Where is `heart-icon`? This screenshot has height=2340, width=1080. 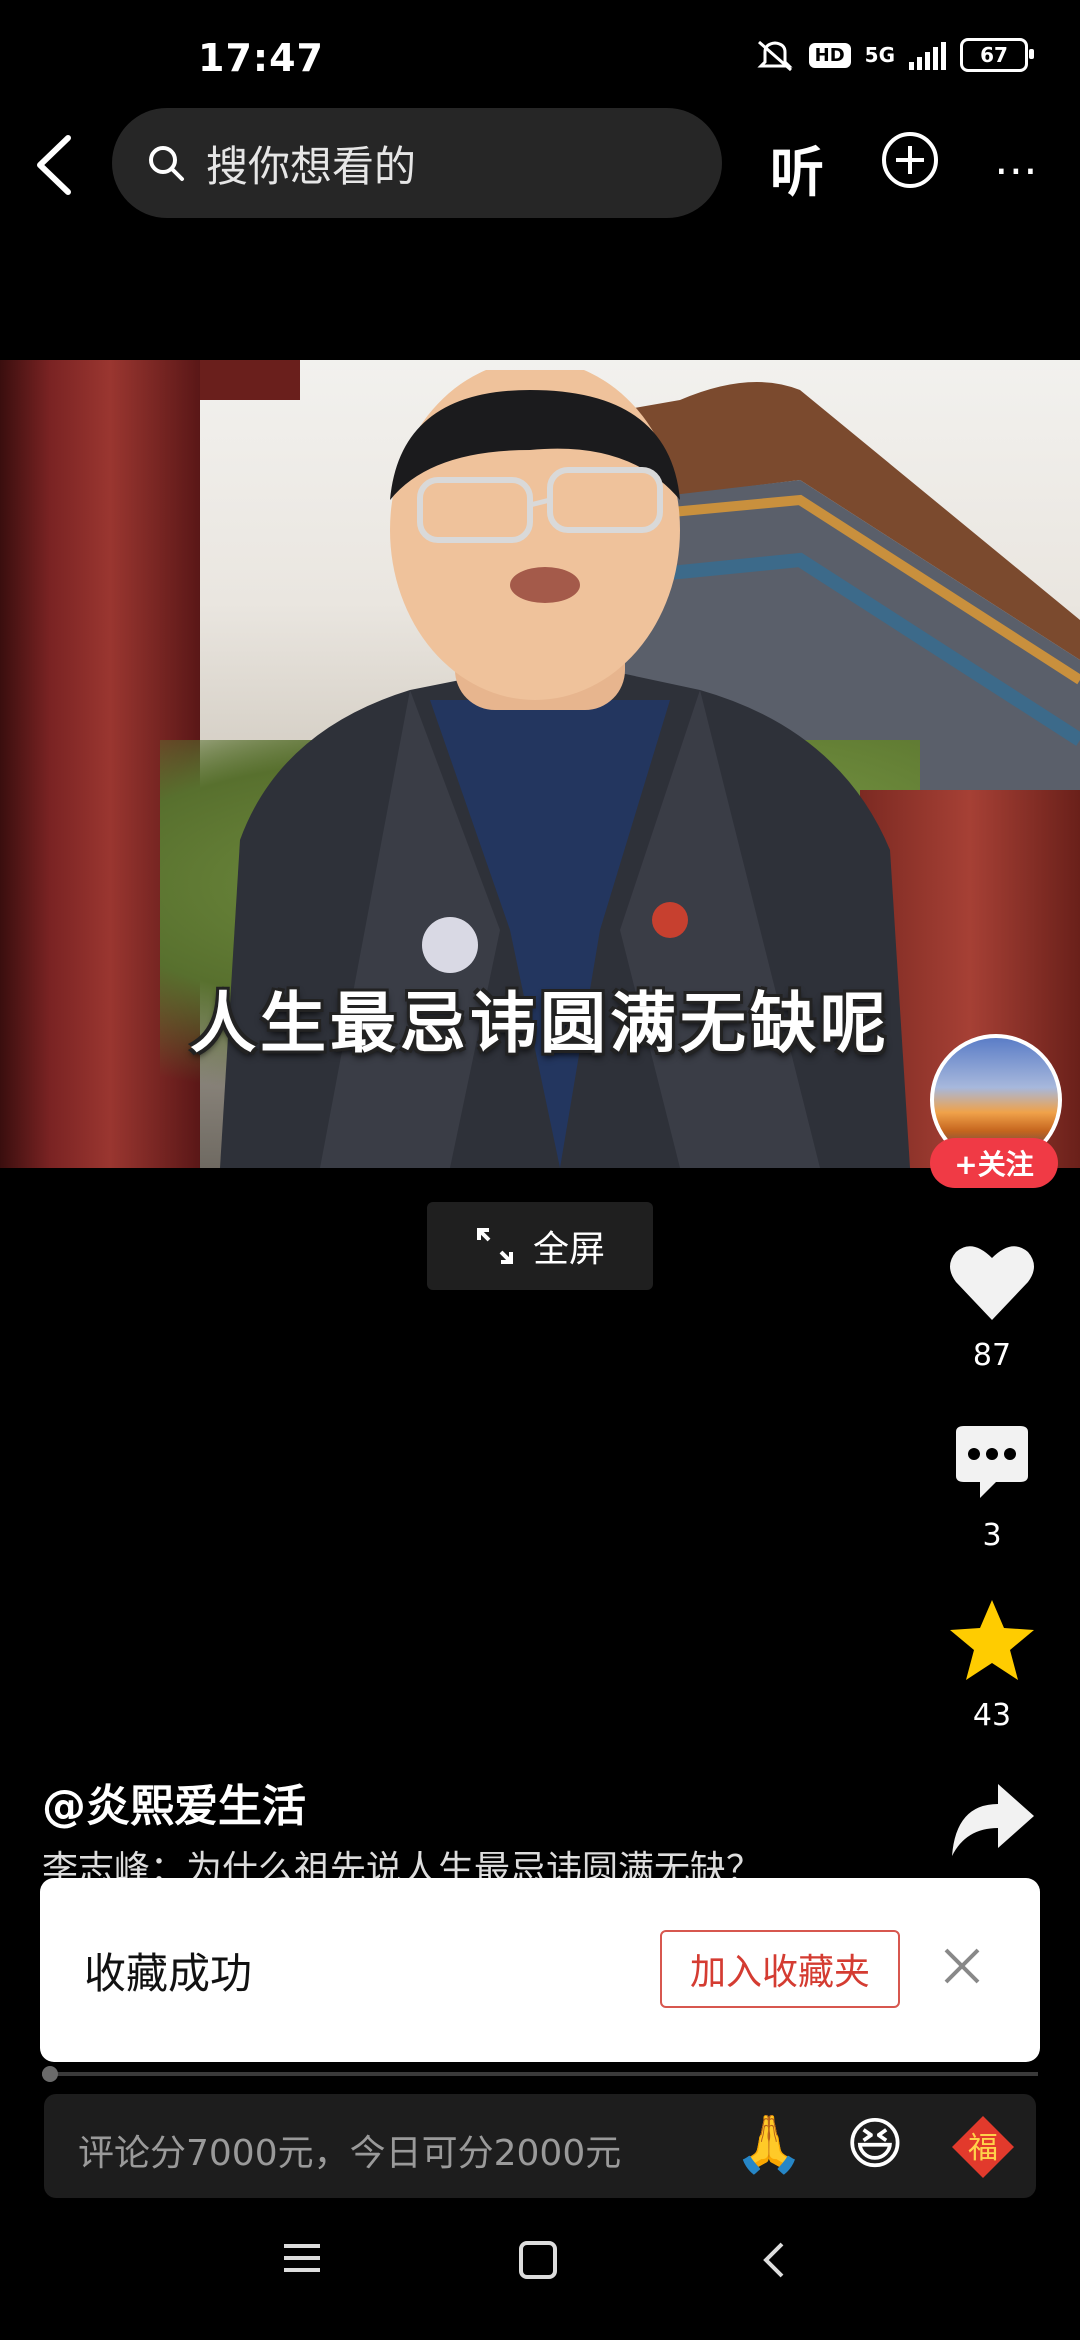
heart-icon is located at coordinates (992, 1282).